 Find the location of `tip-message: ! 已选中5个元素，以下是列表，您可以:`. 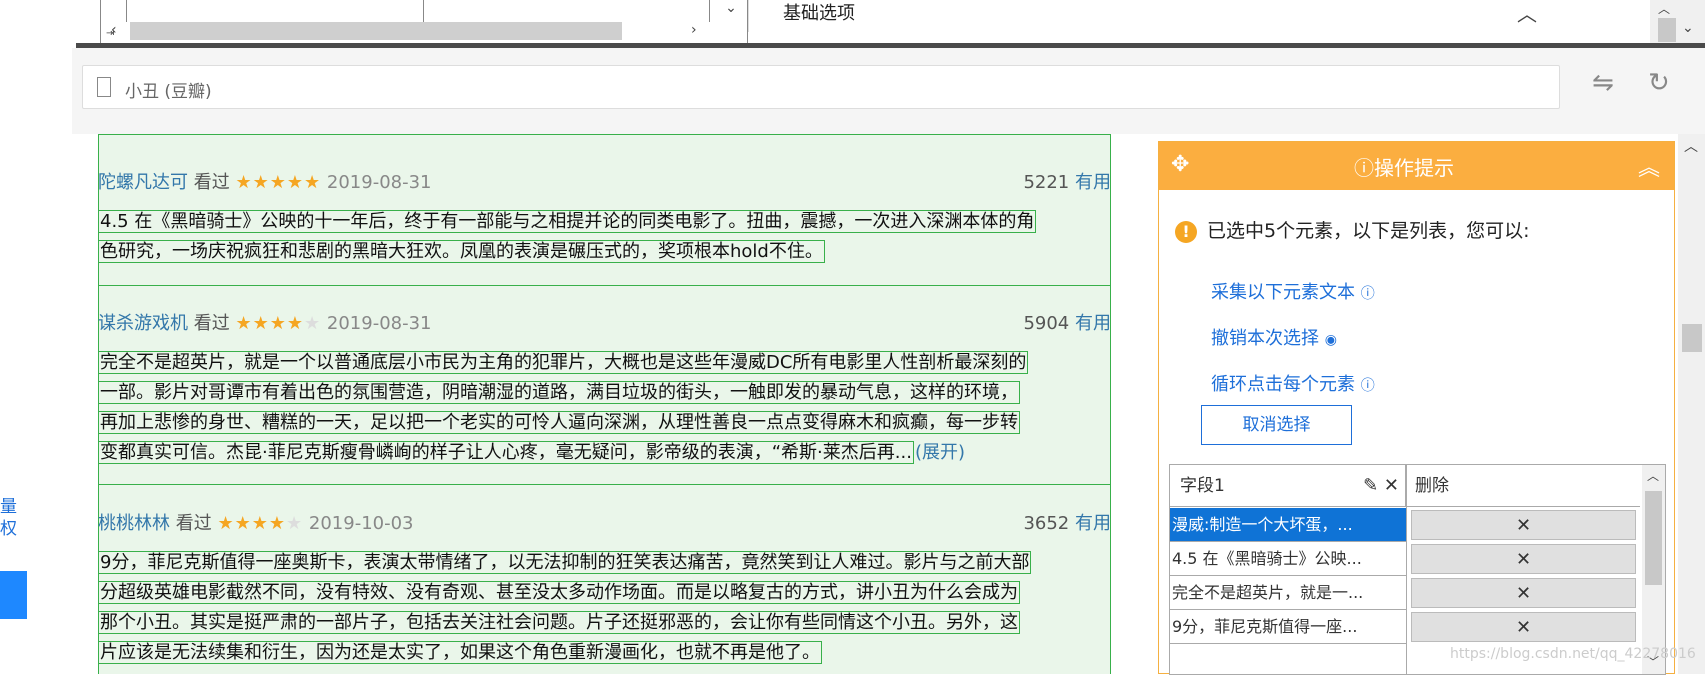

tip-message: ! 已选中5个元素，以下是列表，您可以: is located at coordinates (1352, 229).